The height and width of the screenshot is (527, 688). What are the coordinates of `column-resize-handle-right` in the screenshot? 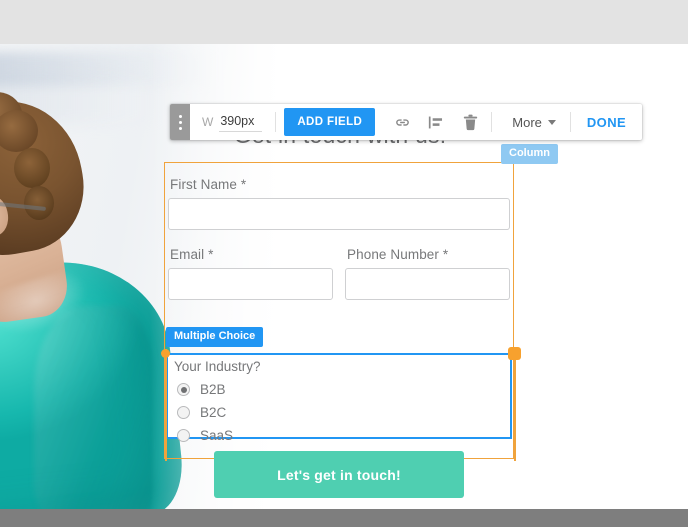 It's located at (514, 353).